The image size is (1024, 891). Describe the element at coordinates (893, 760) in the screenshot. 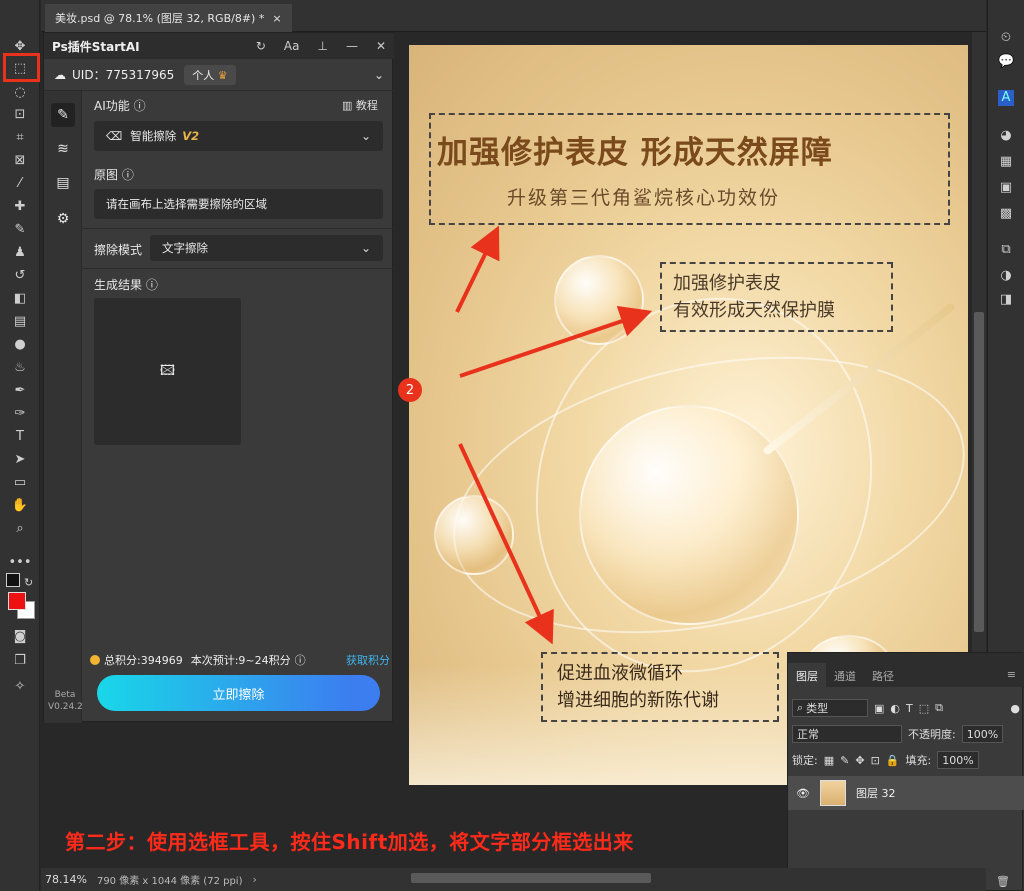

I see `lock-all-icon: 🔒` at that location.